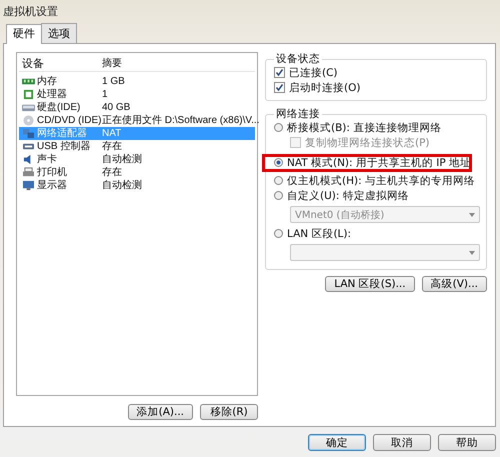  Describe the element at coordinates (28, 146) in the screenshot. I see `usb-icon` at that location.